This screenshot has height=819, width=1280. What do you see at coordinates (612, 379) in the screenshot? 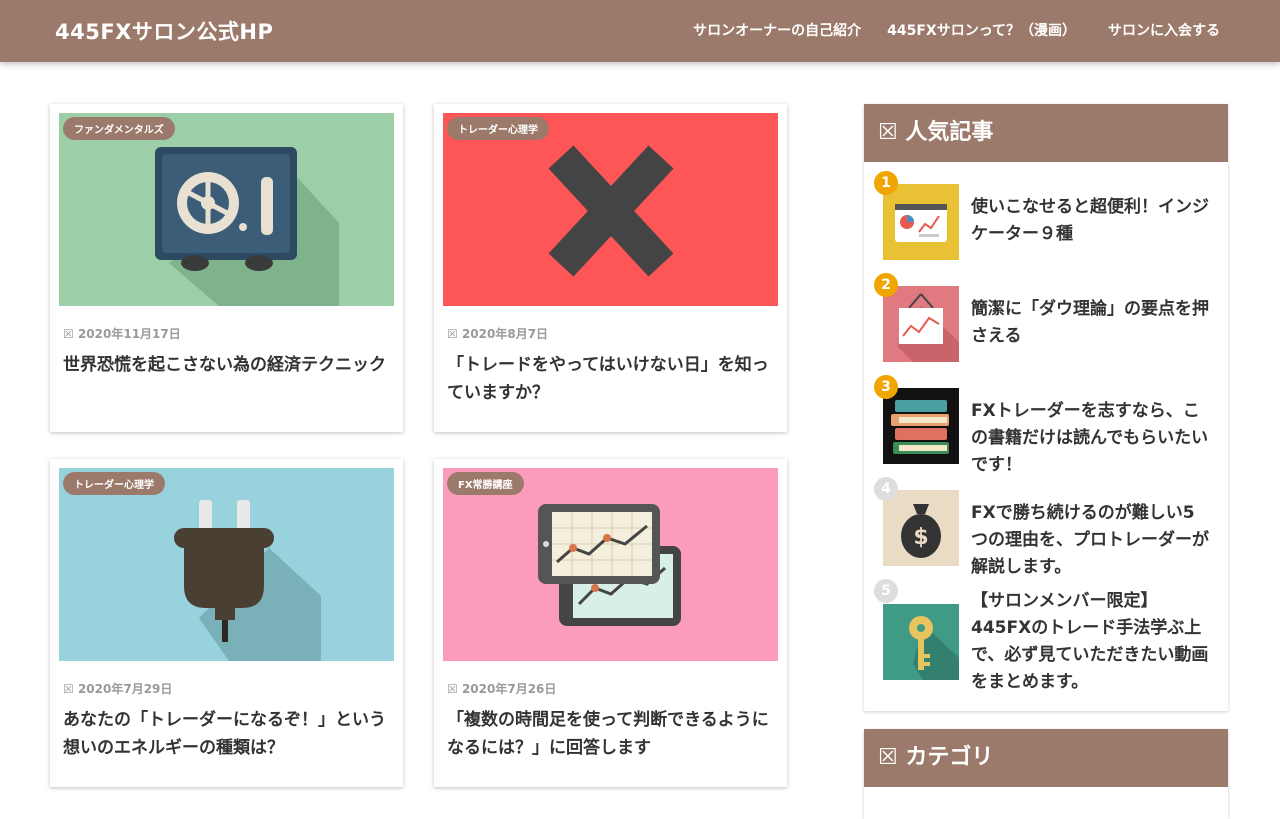
I see `post-title: 「トレードをやってはいけない日」を知っていますか？` at bounding box center [612, 379].